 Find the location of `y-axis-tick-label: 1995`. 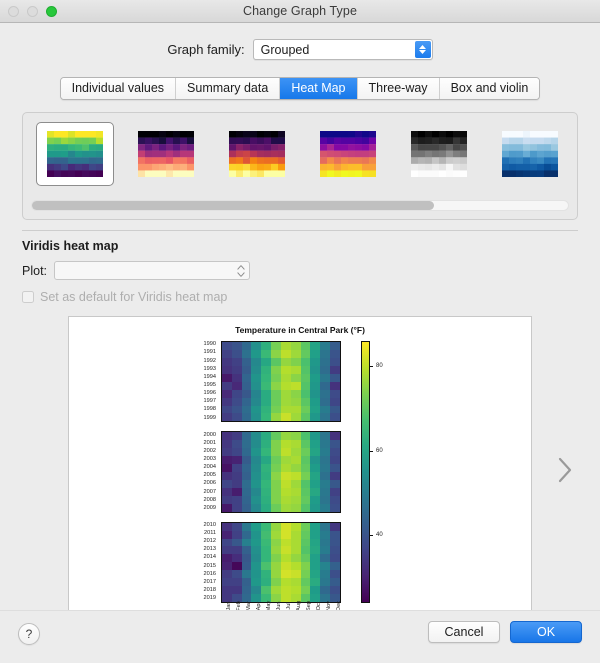

y-axis-tick-label: 1995 is located at coordinates (209, 384).